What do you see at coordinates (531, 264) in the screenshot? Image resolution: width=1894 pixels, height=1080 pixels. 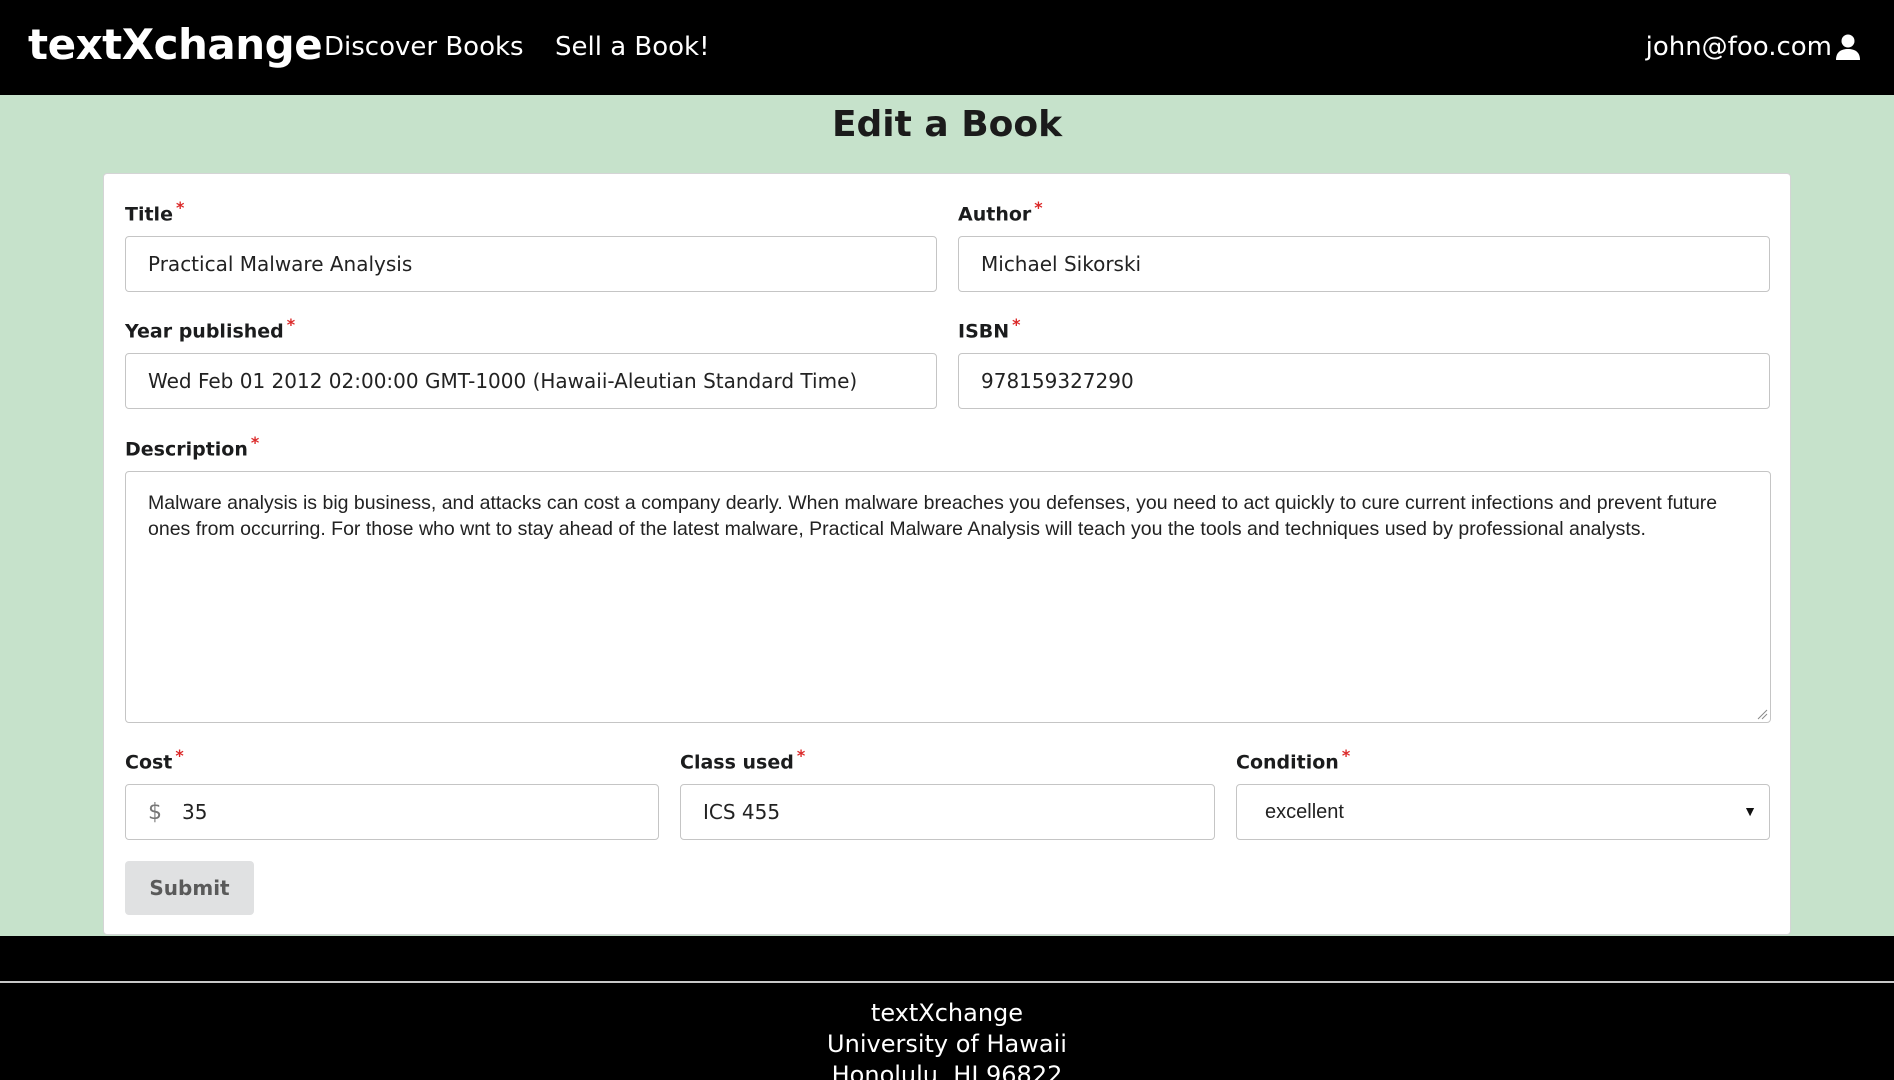 I see `title-input: Practical Malware Analysis` at bounding box center [531, 264].